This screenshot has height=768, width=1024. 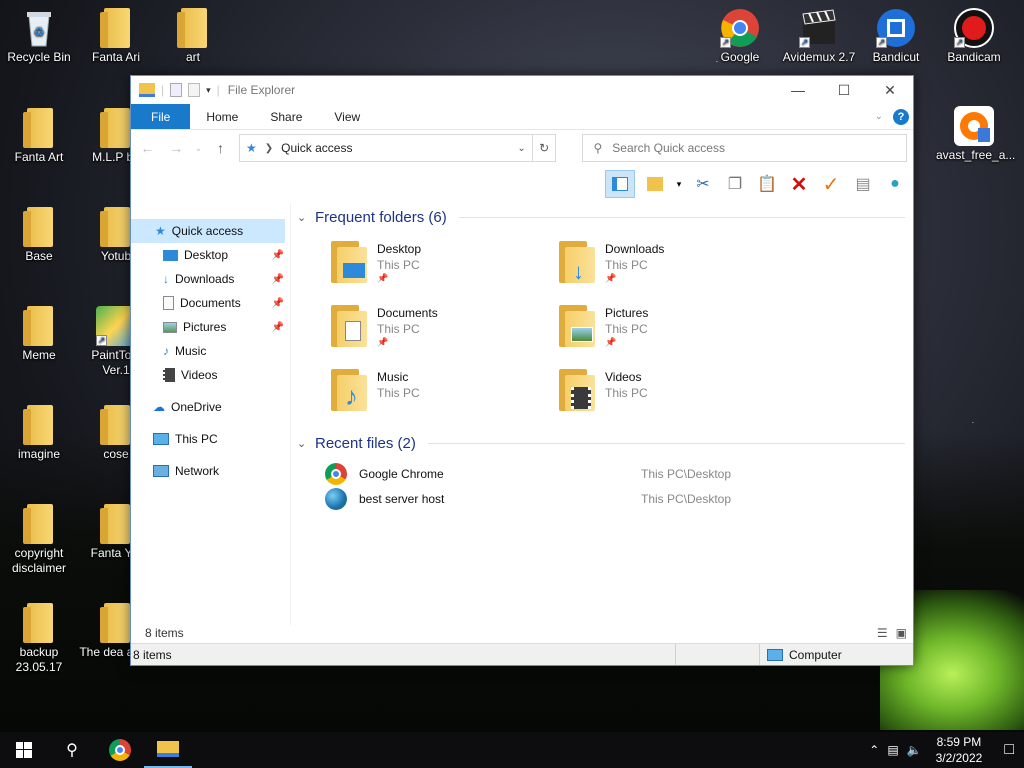 What do you see at coordinates (673, 329) in the screenshot?
I see `folder-tile-pictures: Pictures This PC 📌` at bounding box center [673, 329].